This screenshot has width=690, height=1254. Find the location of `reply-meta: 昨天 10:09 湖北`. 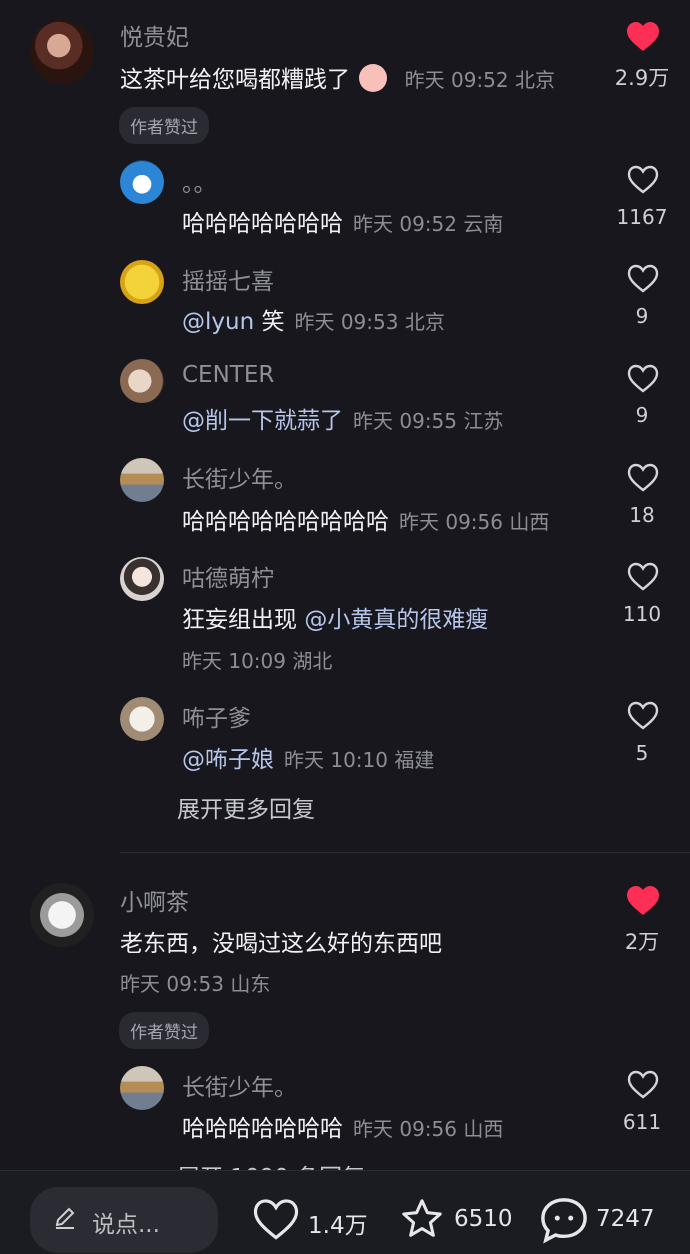

reply-meta: 昨天 10:09 湖北 is located at coordinates (257, 661).